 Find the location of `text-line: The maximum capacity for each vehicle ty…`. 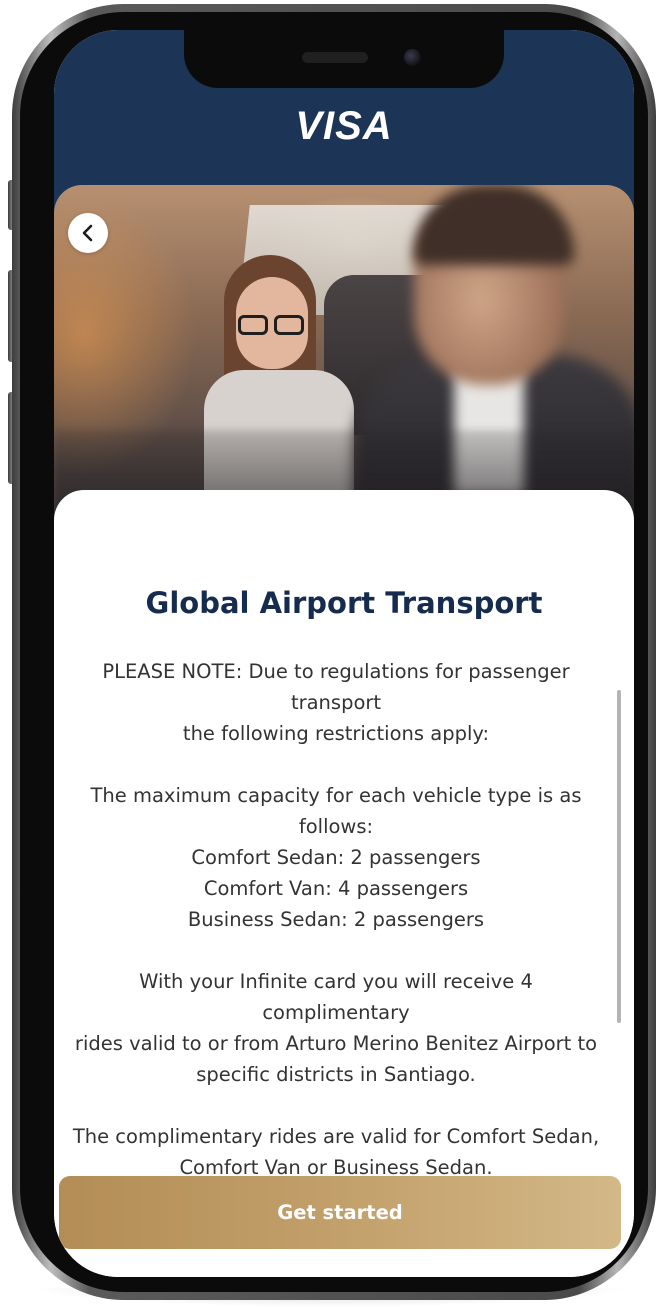

text-line: The maximum capacity for each vehicle ty… is located at coordinates (336, 811).